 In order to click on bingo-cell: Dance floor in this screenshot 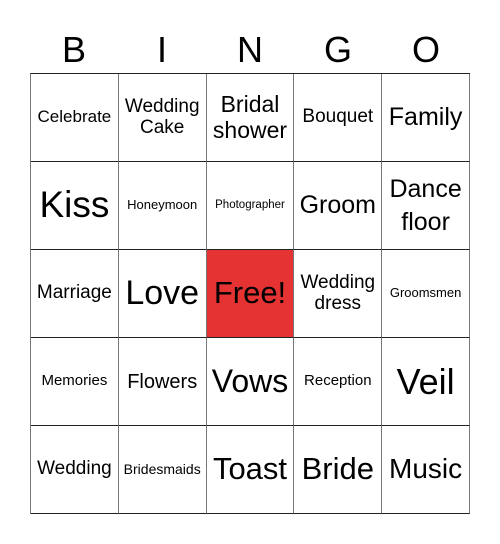, I will do `click(426, 206)`.